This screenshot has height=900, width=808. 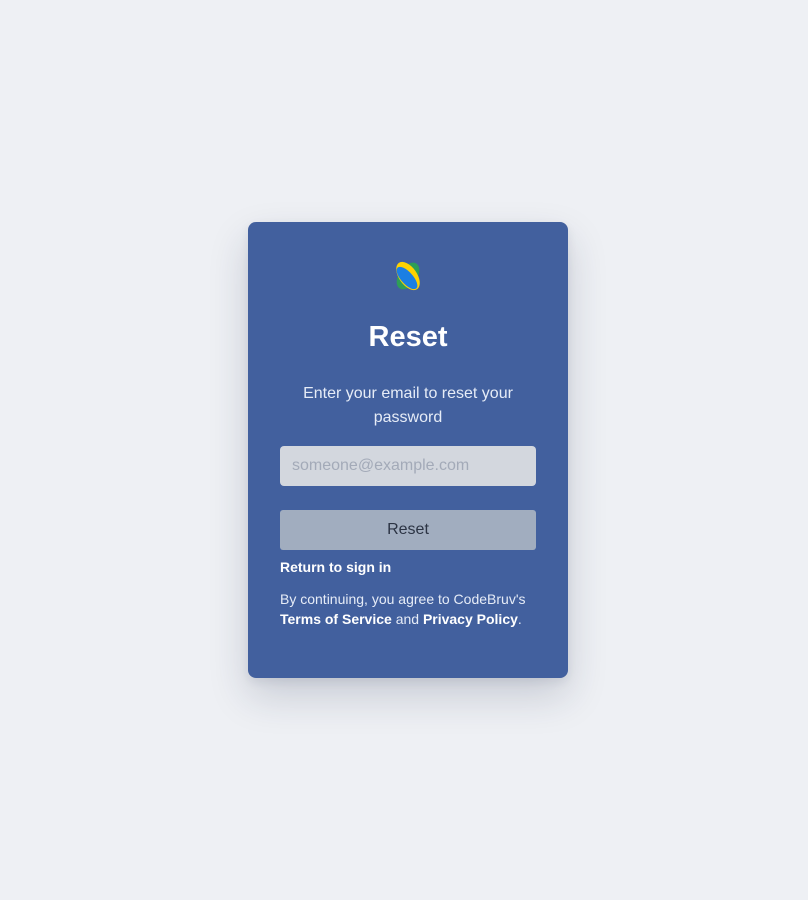 I want to click on email-field, so click(x=408, y=466).